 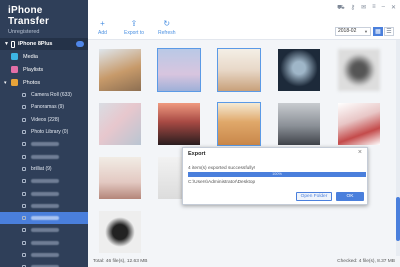 I want to click on menu-icon: ≡, so click(x=374, y=8).